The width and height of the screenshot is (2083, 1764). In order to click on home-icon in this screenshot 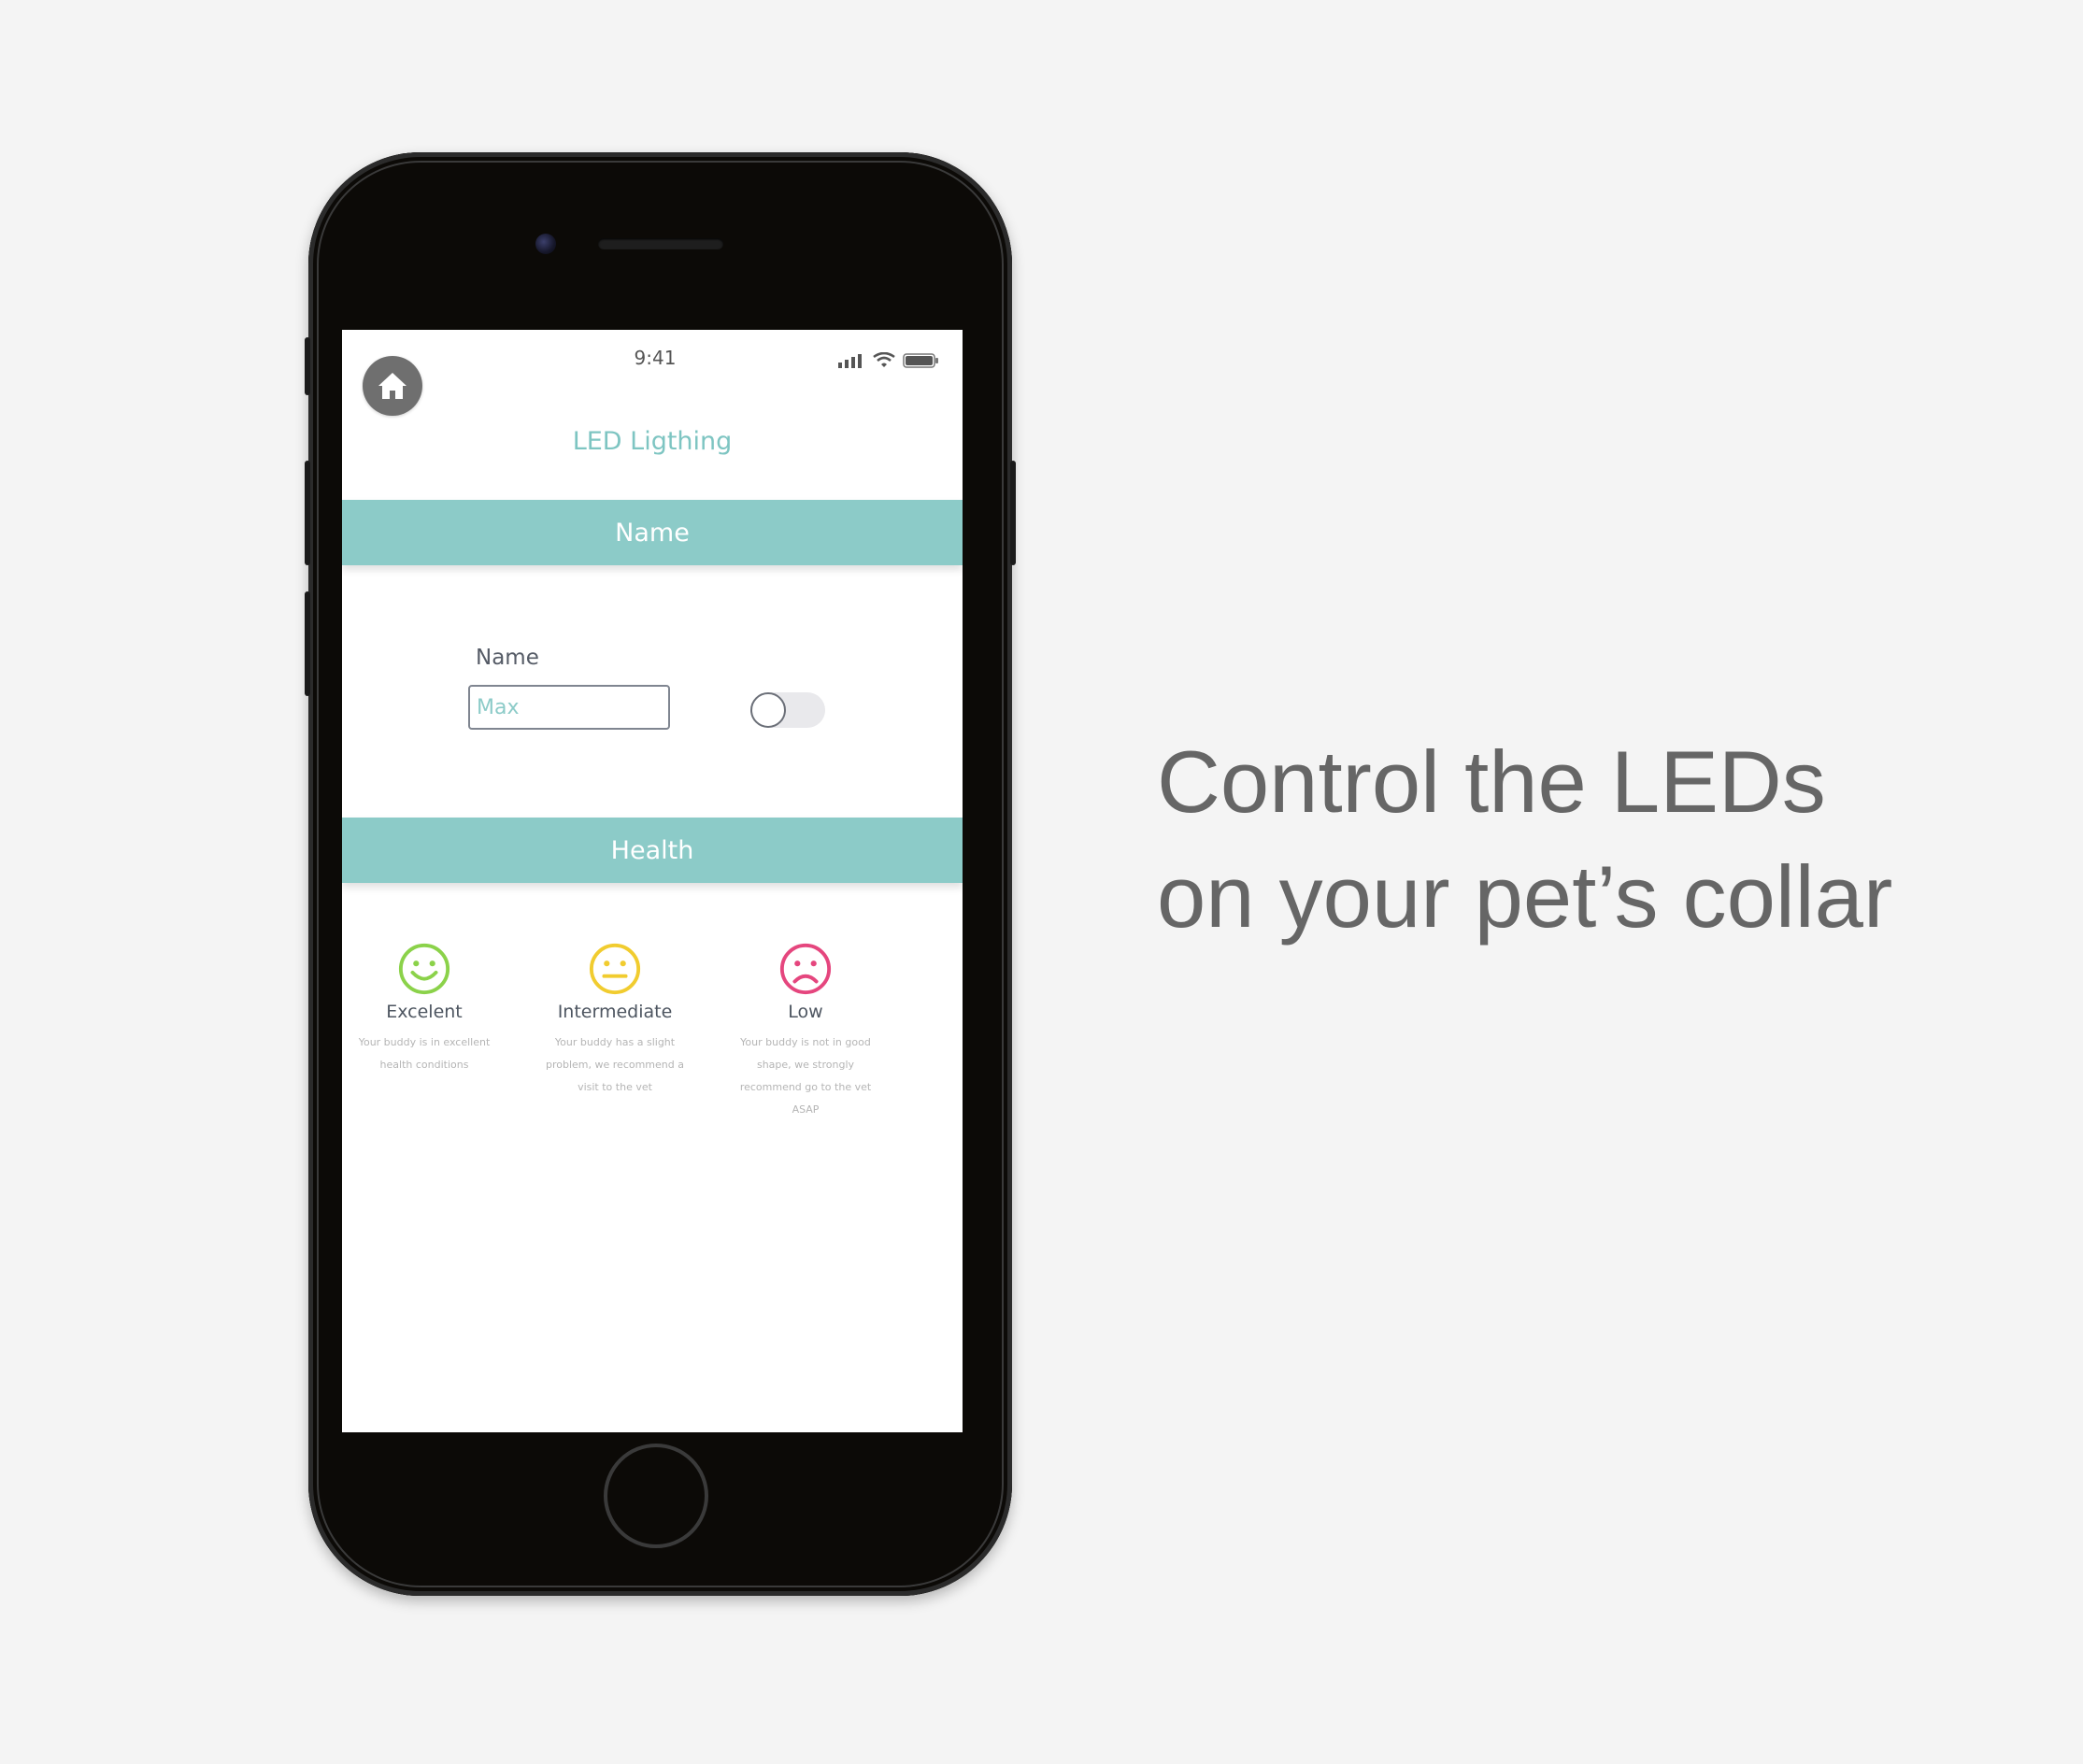, I will do `click(392, 386)`.